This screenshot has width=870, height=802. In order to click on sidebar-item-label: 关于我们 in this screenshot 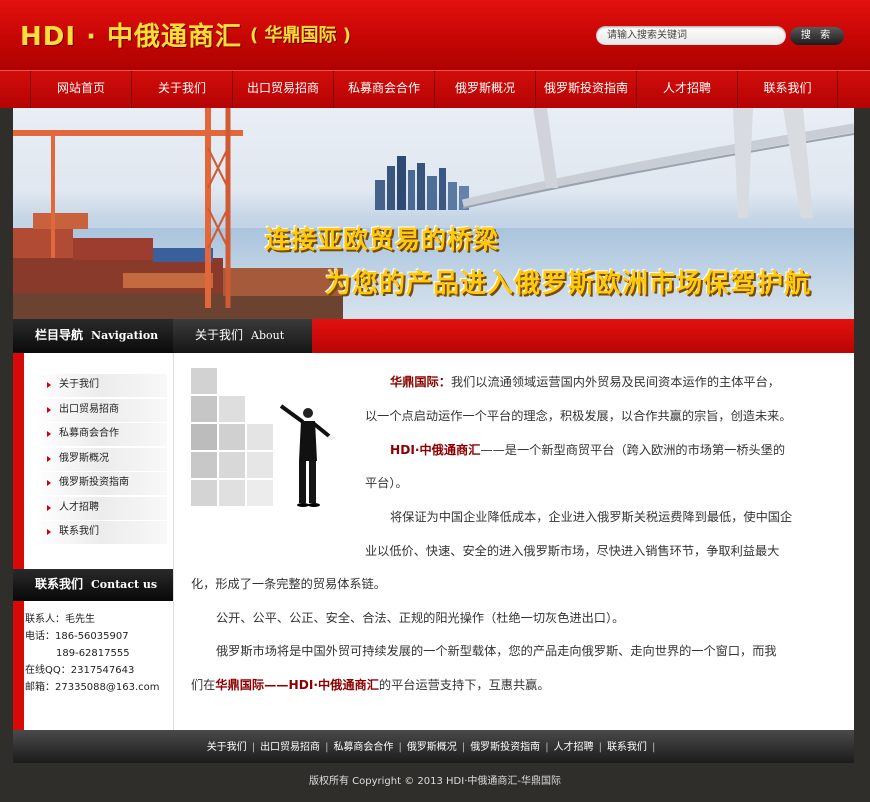, I will do `click(79, 384)`.